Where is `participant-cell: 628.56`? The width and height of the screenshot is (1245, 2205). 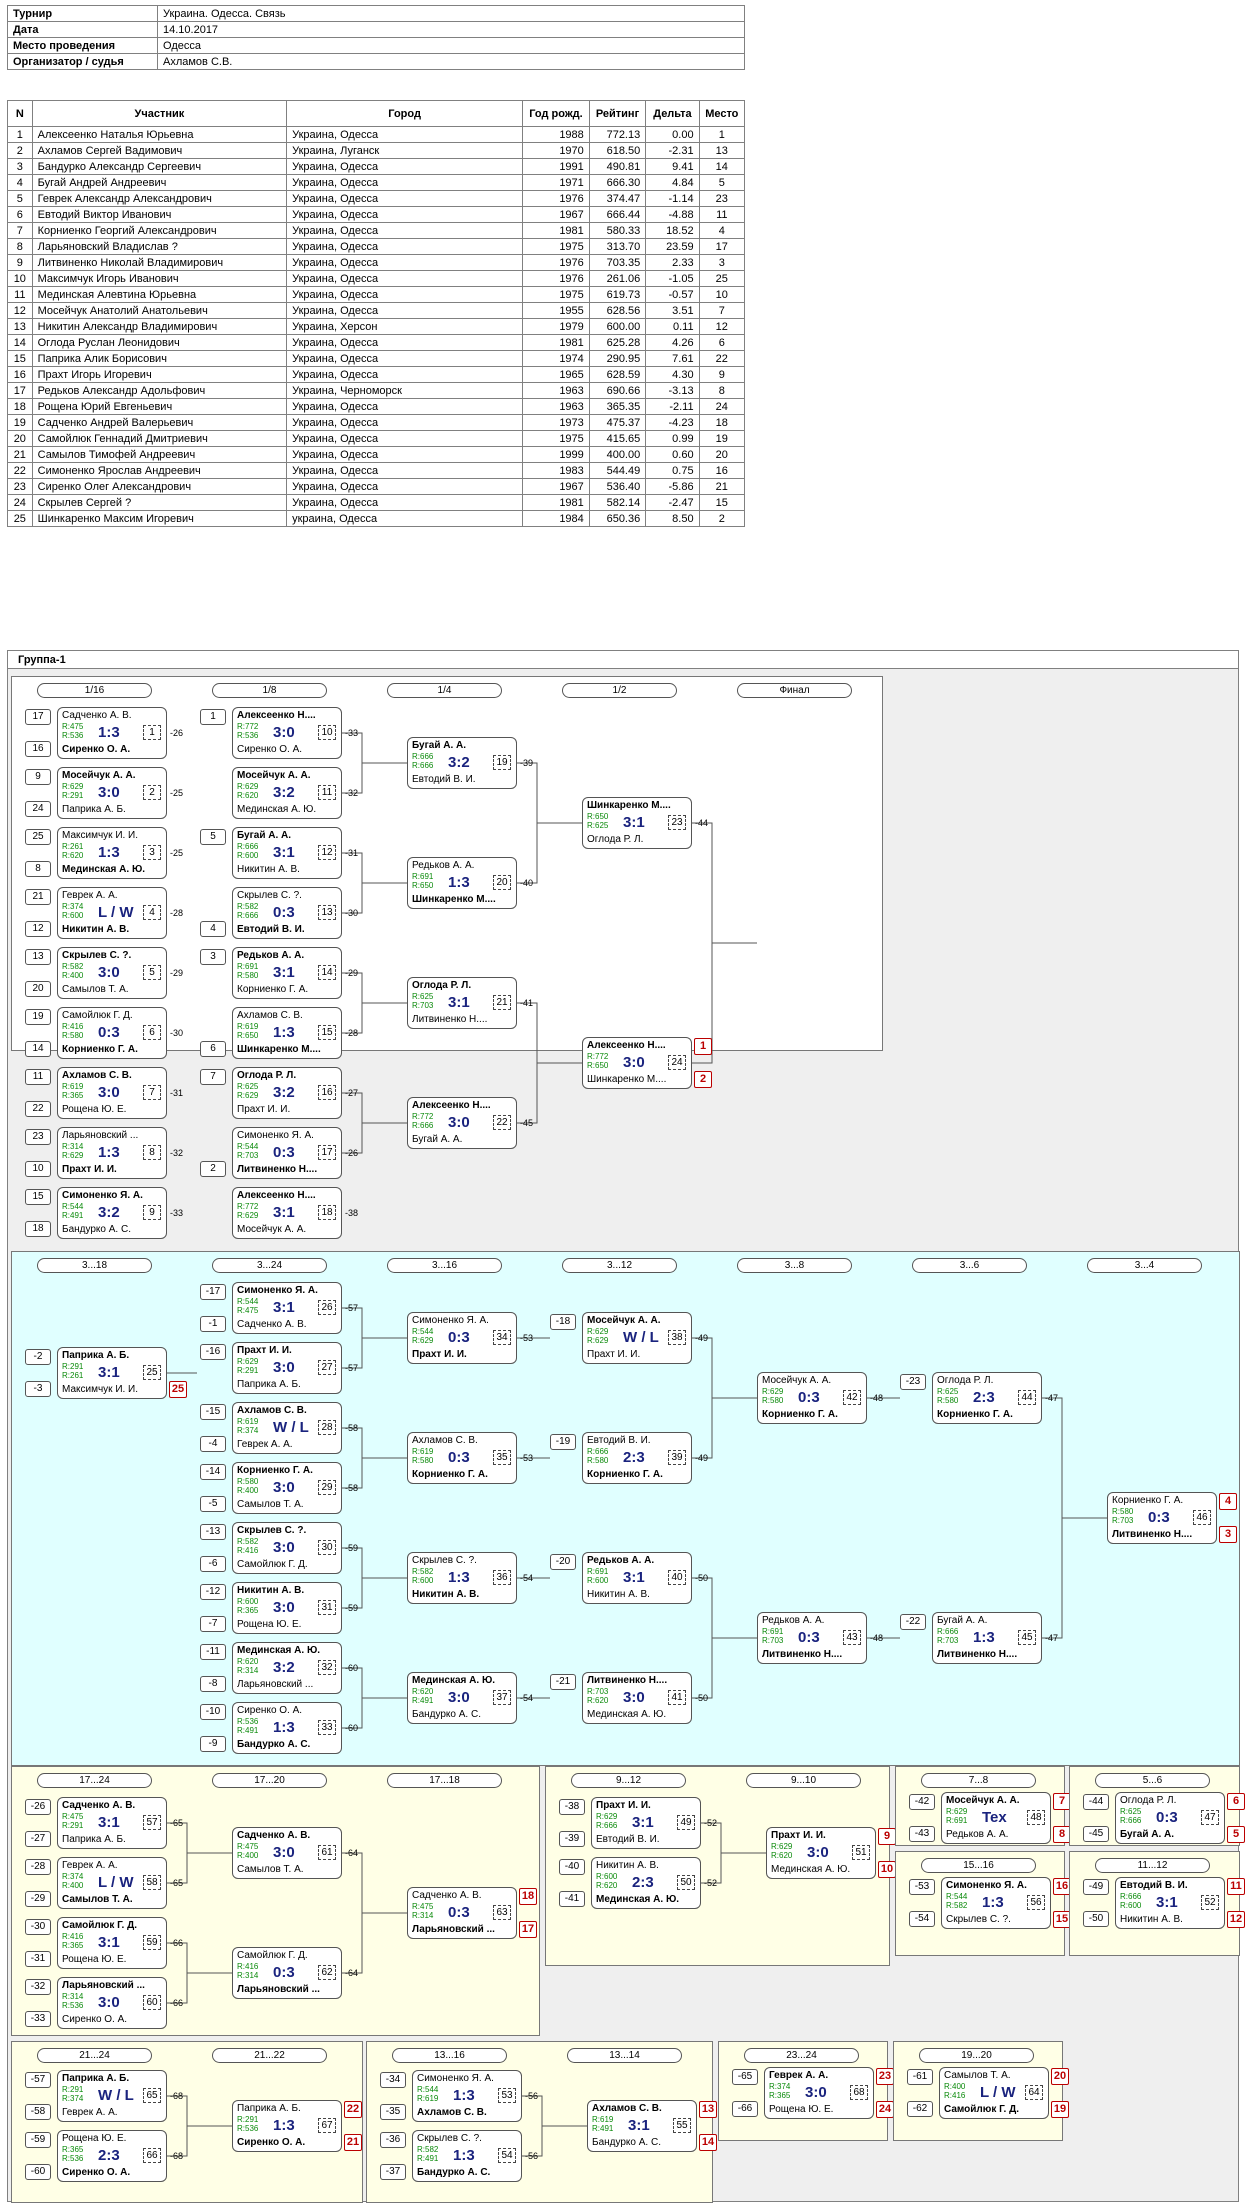
participant-cell: 628.56 is located at coordinates (617, 310).